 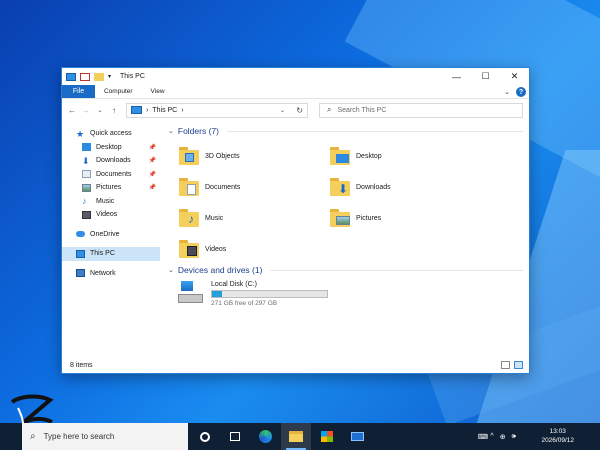 I want to click on desktop-icon, so click(x=86, y=147).